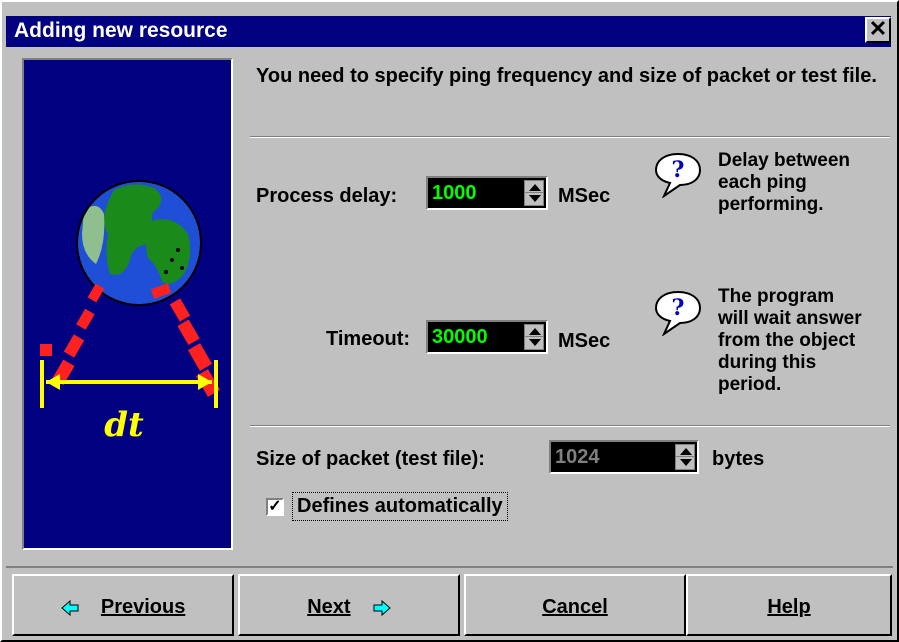 The height and width of the screenshot is (642, 899). Describe the element at coordinates (624, 457) in the screenshot. I see `packet-size-spinner: 1024` at that location.